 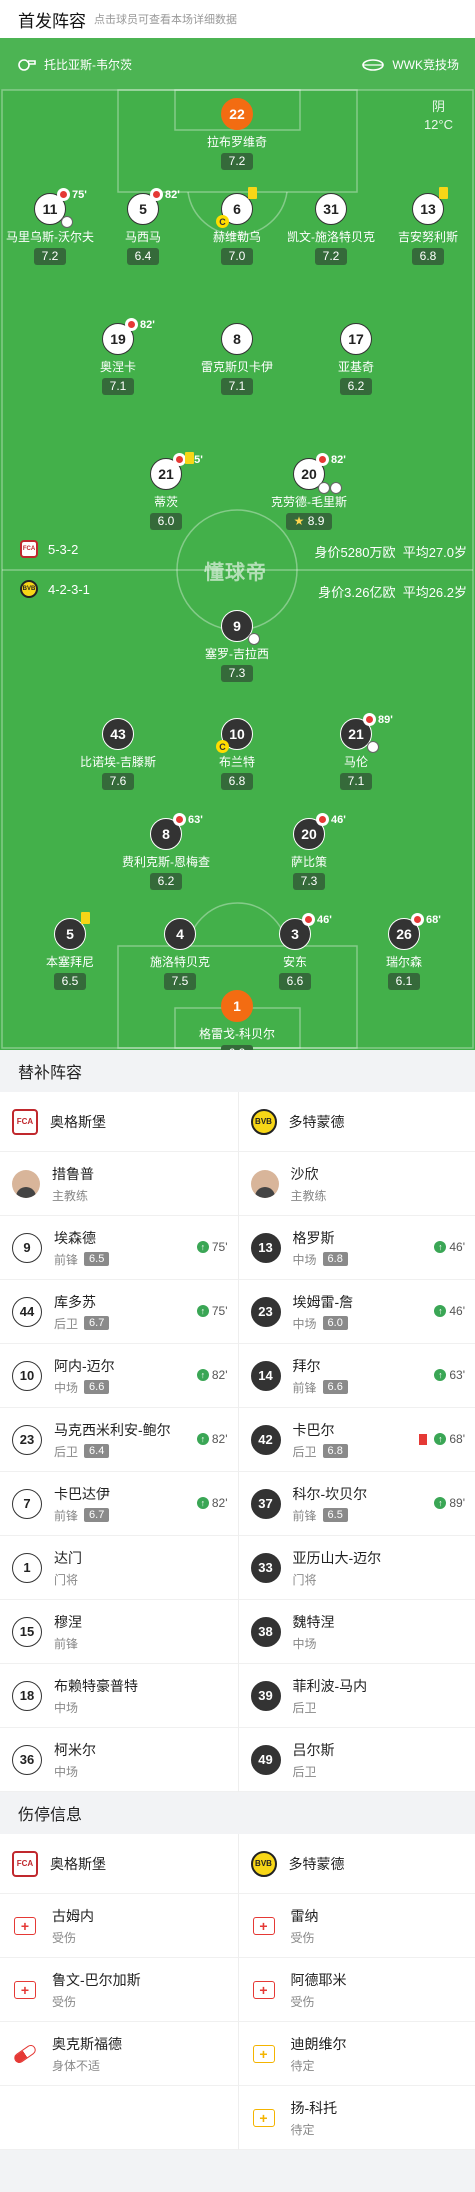 I want to click on home-player-gk: 22 拉布罗维奇 7.2, so click(x=237, y=134).